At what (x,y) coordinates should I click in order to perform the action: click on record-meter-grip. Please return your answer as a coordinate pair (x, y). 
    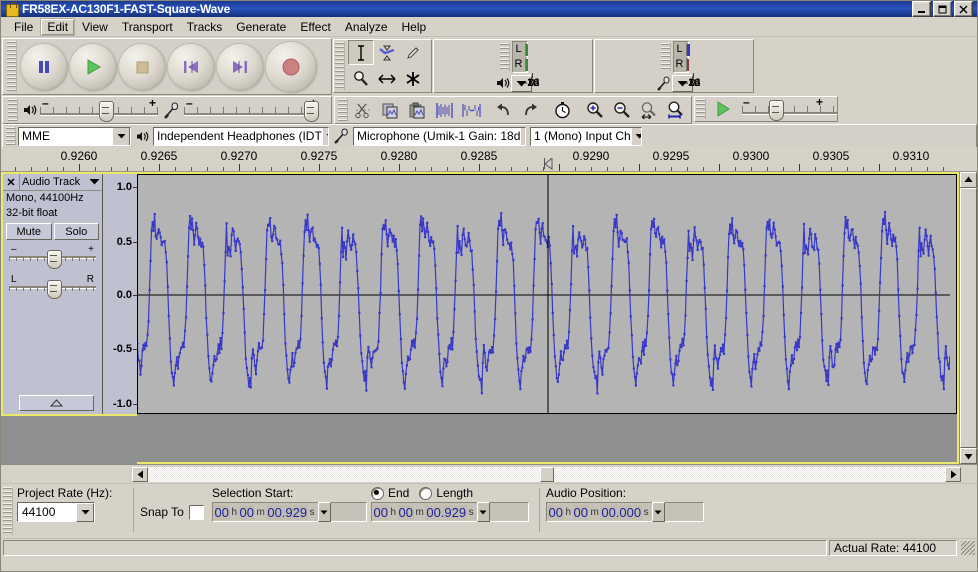
    Looking at the image, I should click on (504, 57).